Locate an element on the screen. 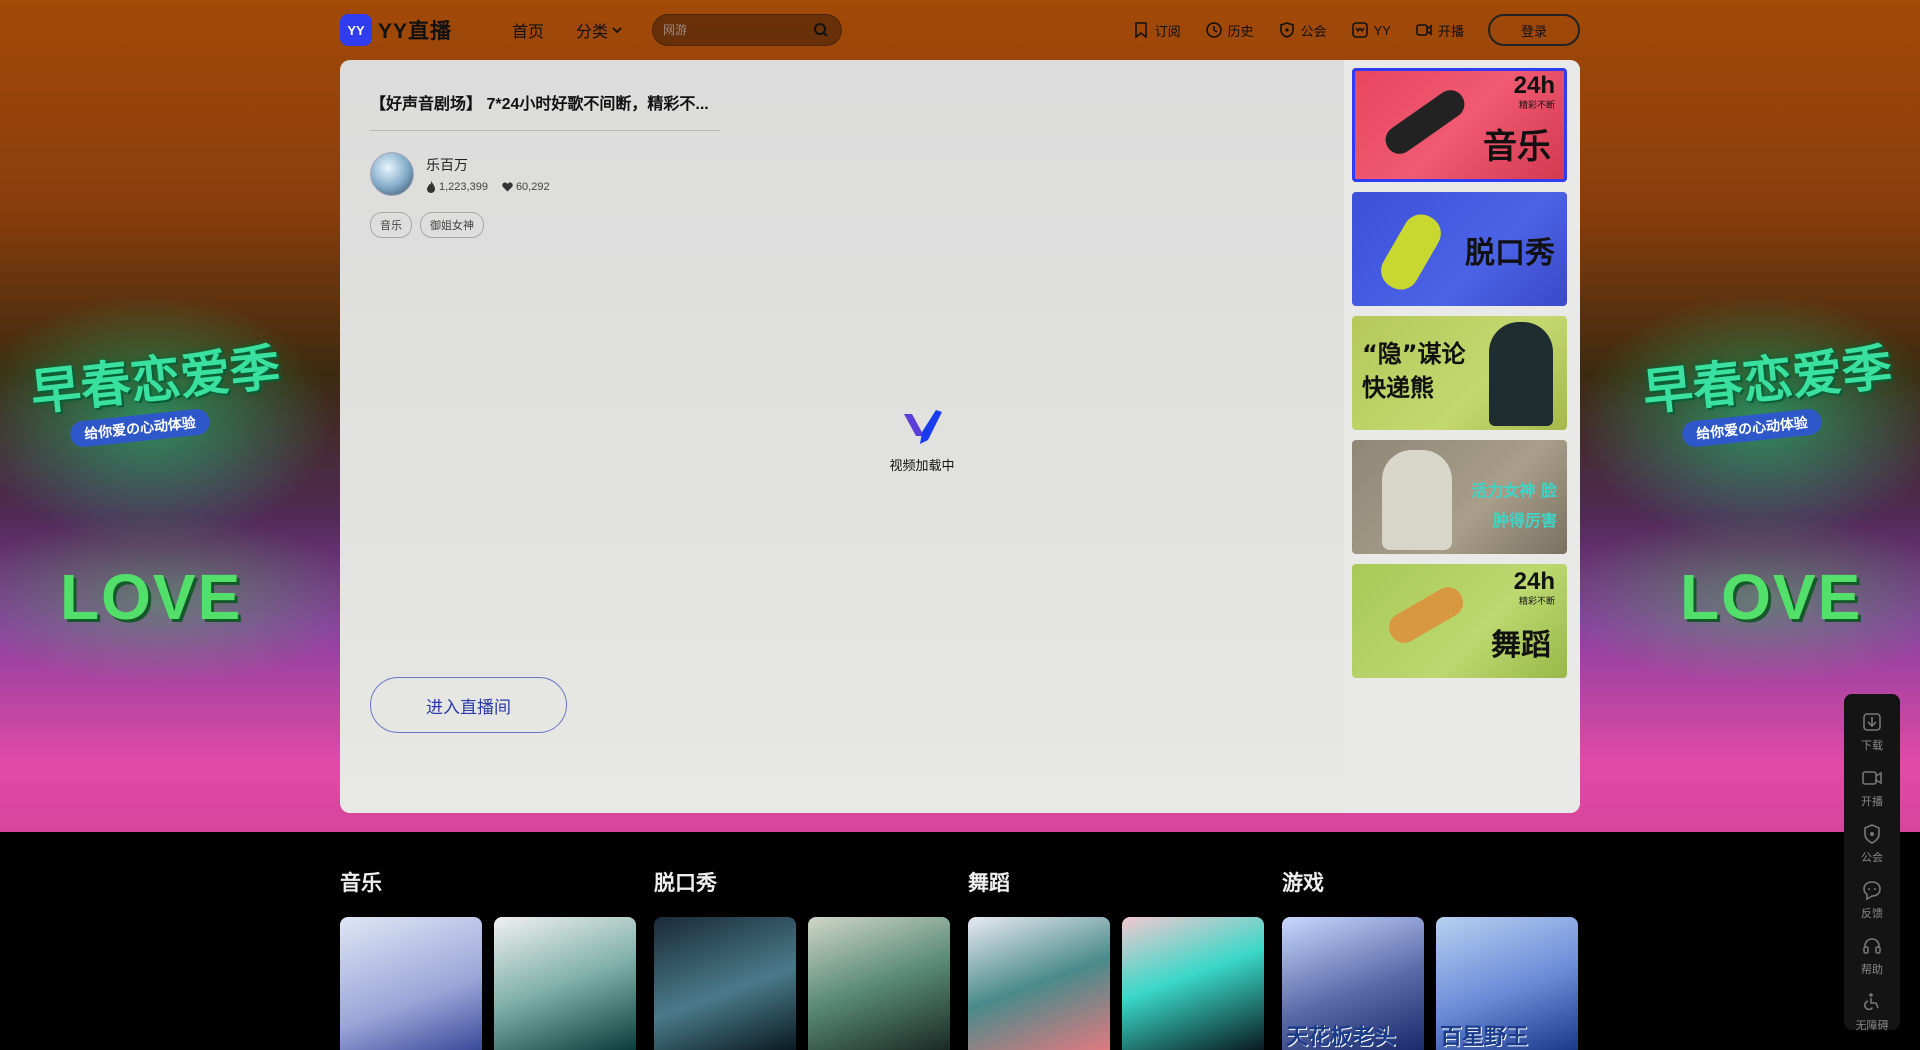 Image resolution: width=1920 pixels, height=1050 pixels. chat-bubble-icon is located at coordinates (1872, 891).